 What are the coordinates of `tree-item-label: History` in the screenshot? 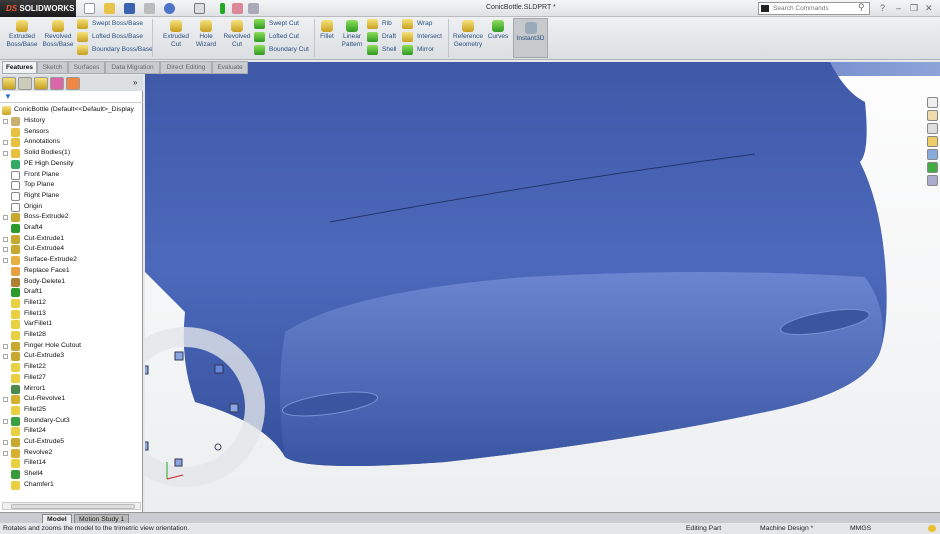 It's located at (35, 120).